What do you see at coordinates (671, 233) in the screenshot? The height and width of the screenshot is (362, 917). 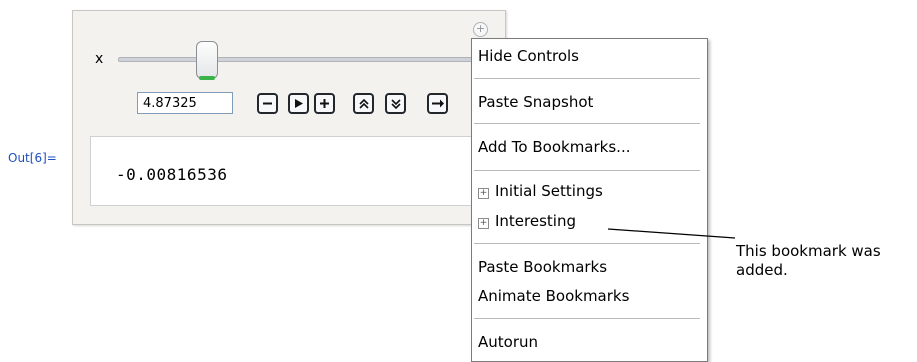 I see `callout-line` at bounding box center [671, 233].